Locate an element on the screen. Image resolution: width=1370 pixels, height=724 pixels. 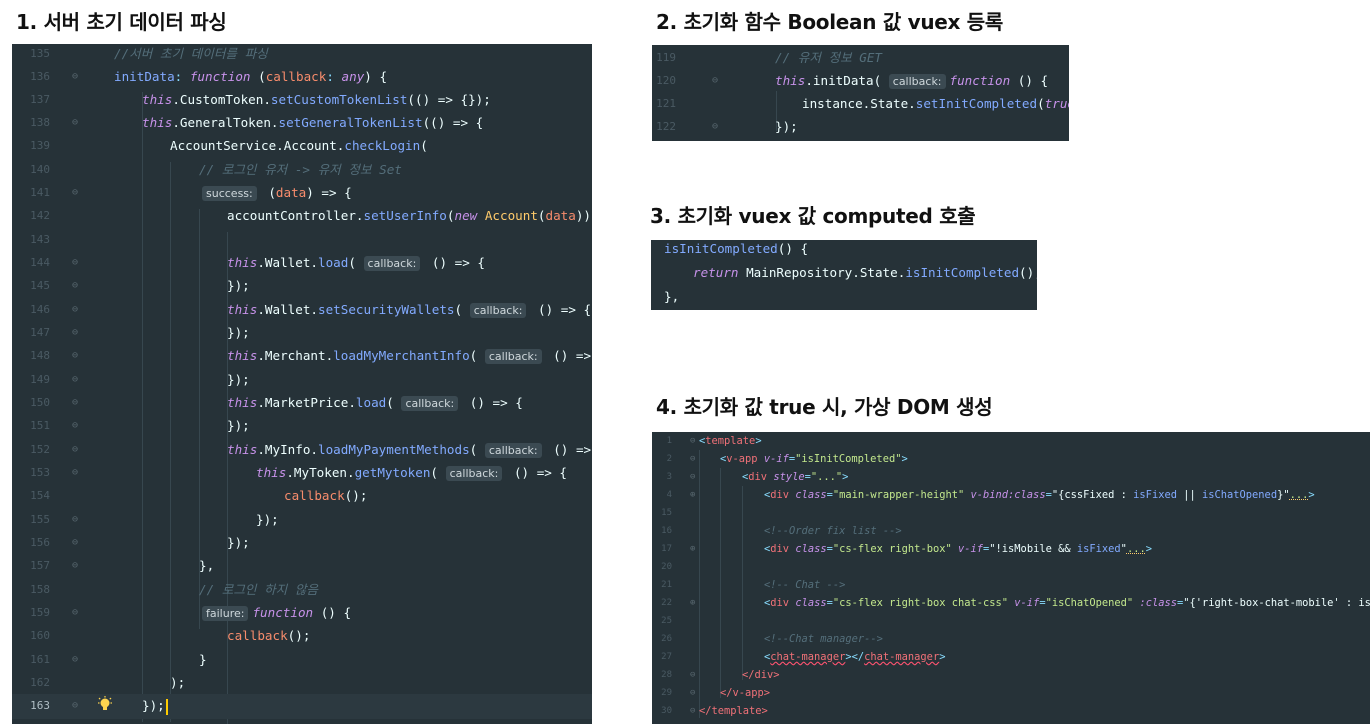
code-line: 15 is located at coordinates (1011, 513).